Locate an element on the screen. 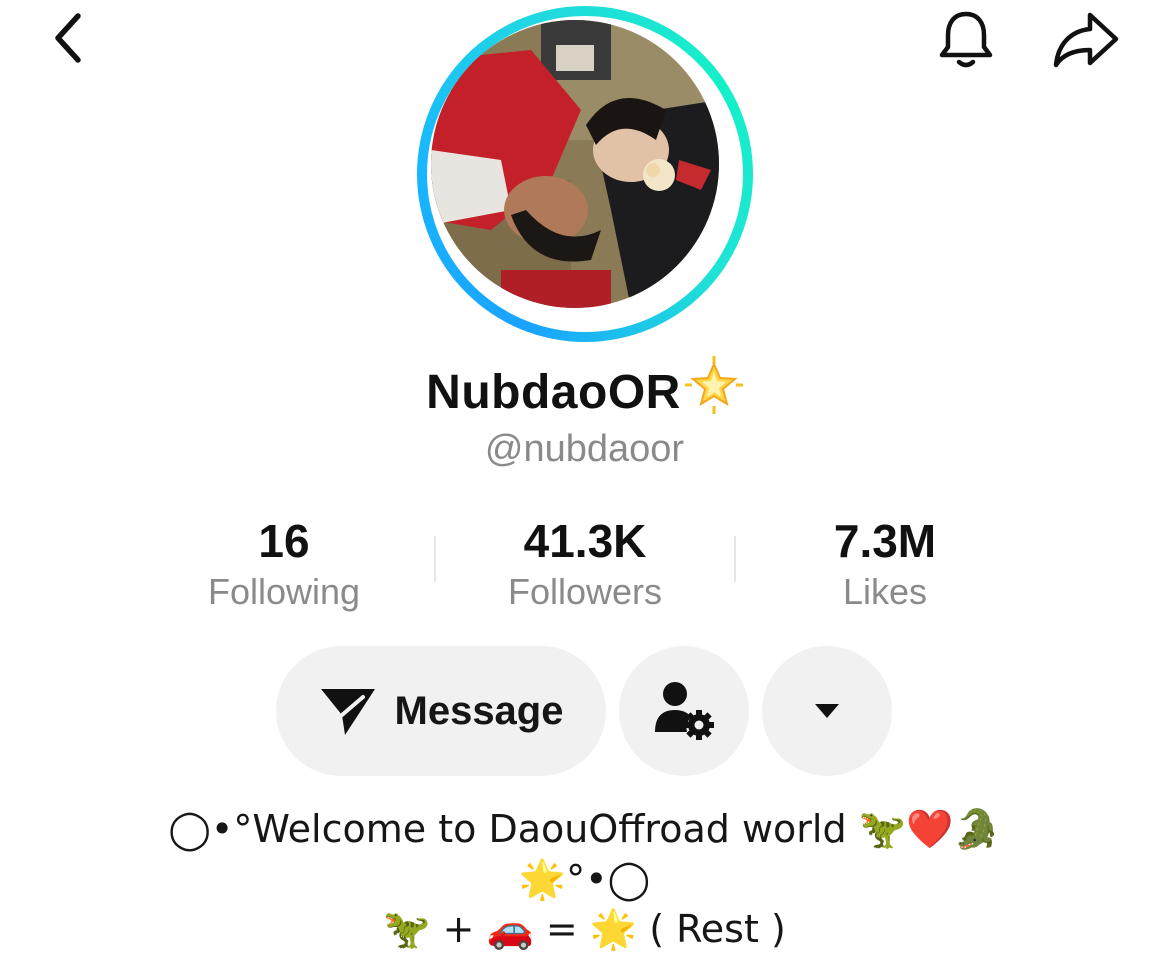  profile-photo is located at coordinates (575, 164).